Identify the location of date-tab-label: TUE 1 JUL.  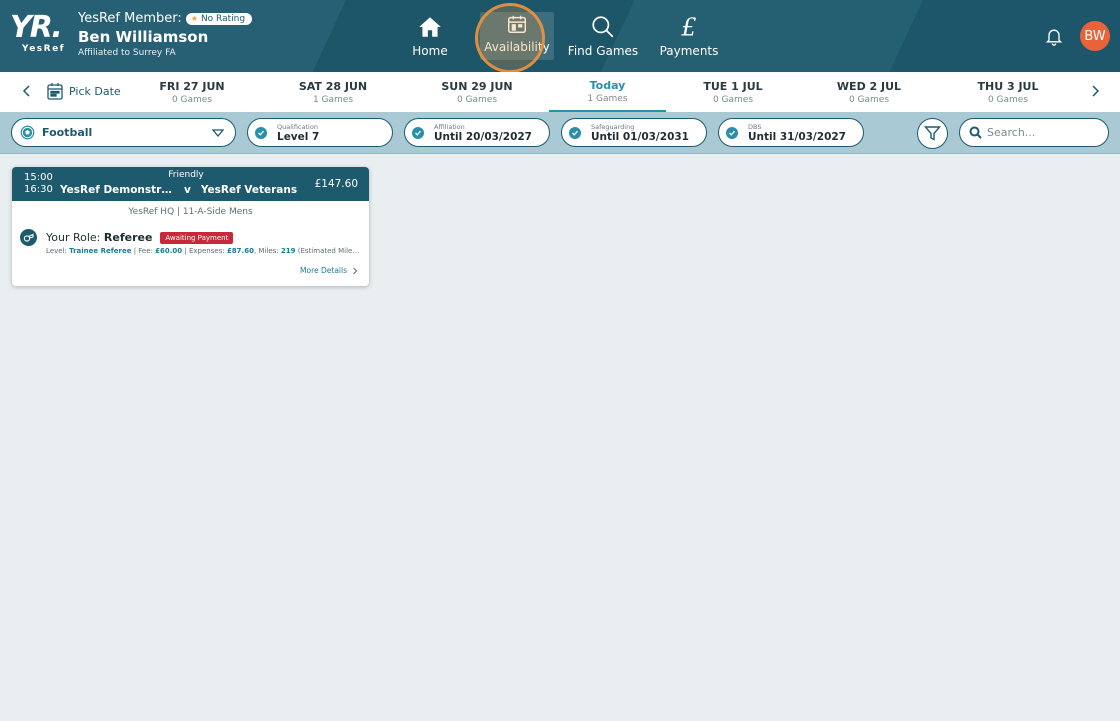
(733, 86).